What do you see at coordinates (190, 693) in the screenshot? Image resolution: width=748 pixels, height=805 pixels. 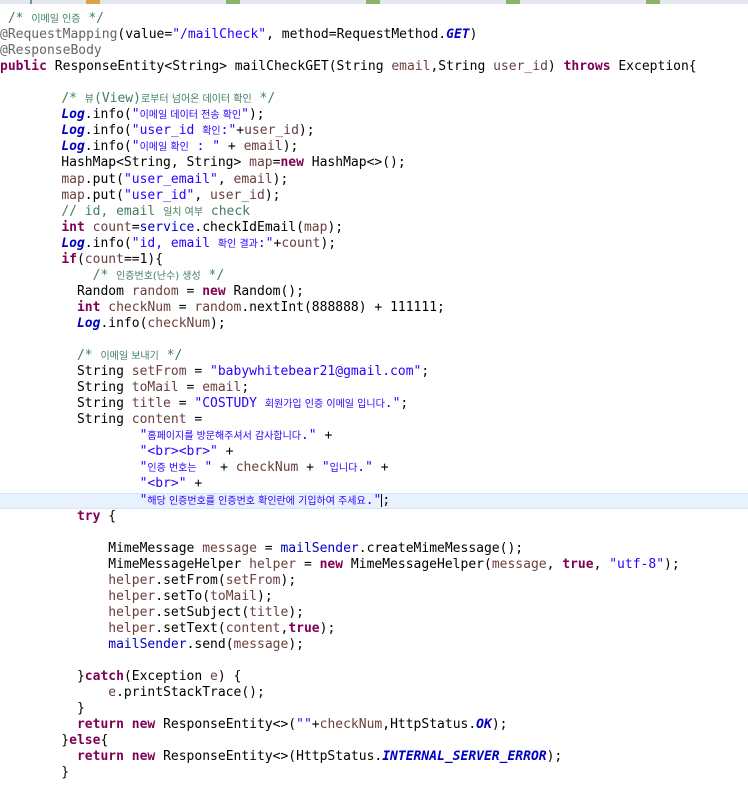 I see `code-token: .printStackTrace();` at bounding box center [190, 693].